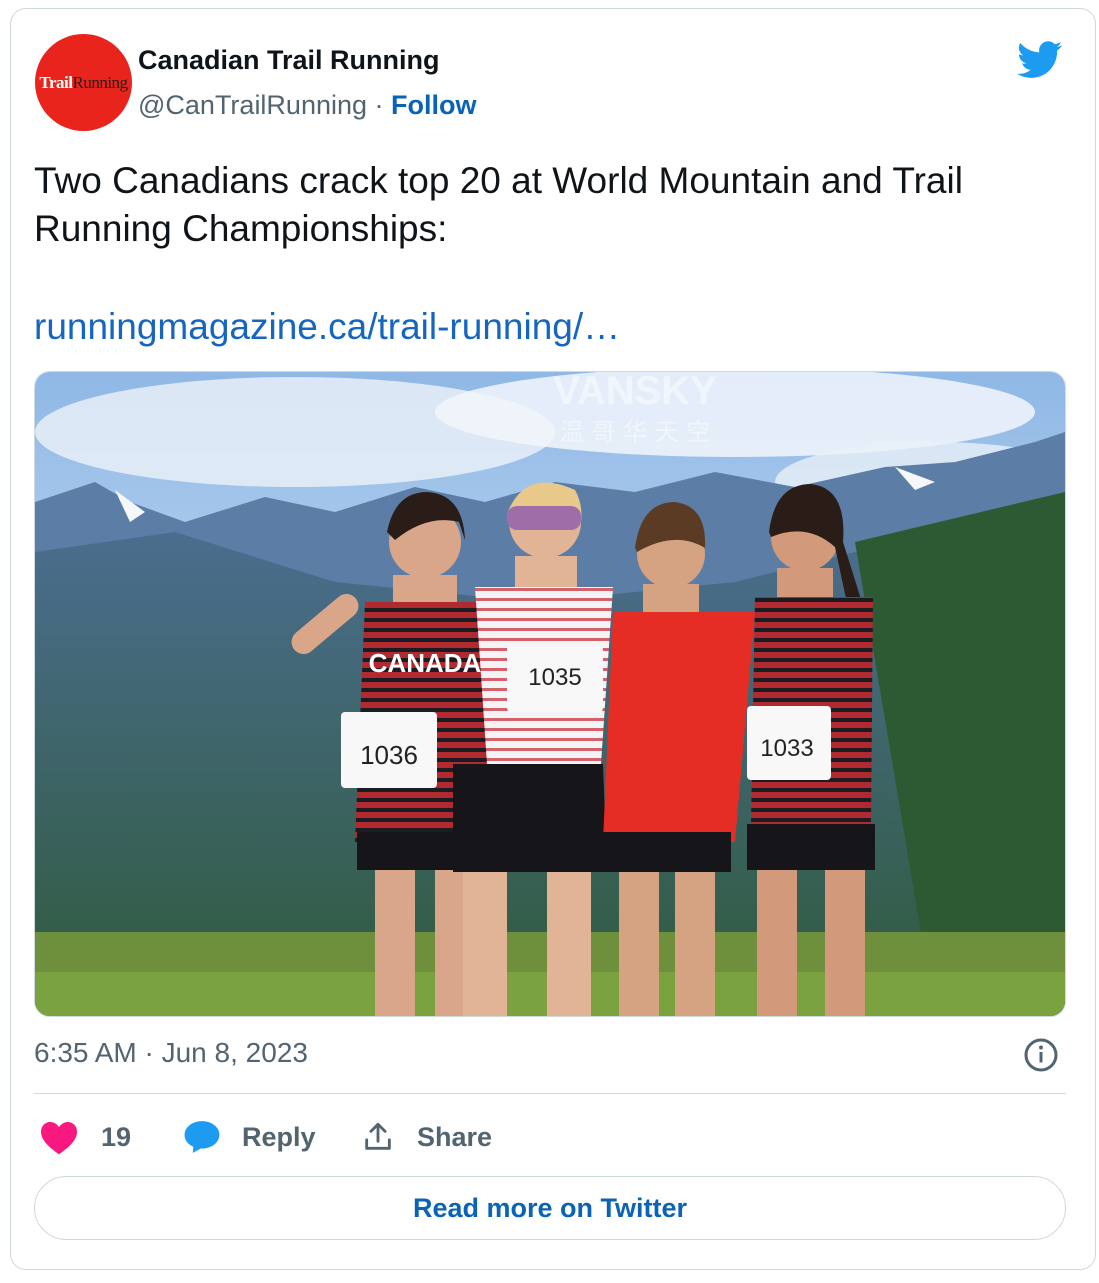 This screenshot has height=1283, width=1099. I want to click on watermark-cjk: 温 哥 华 天 空, so click(635, 432).